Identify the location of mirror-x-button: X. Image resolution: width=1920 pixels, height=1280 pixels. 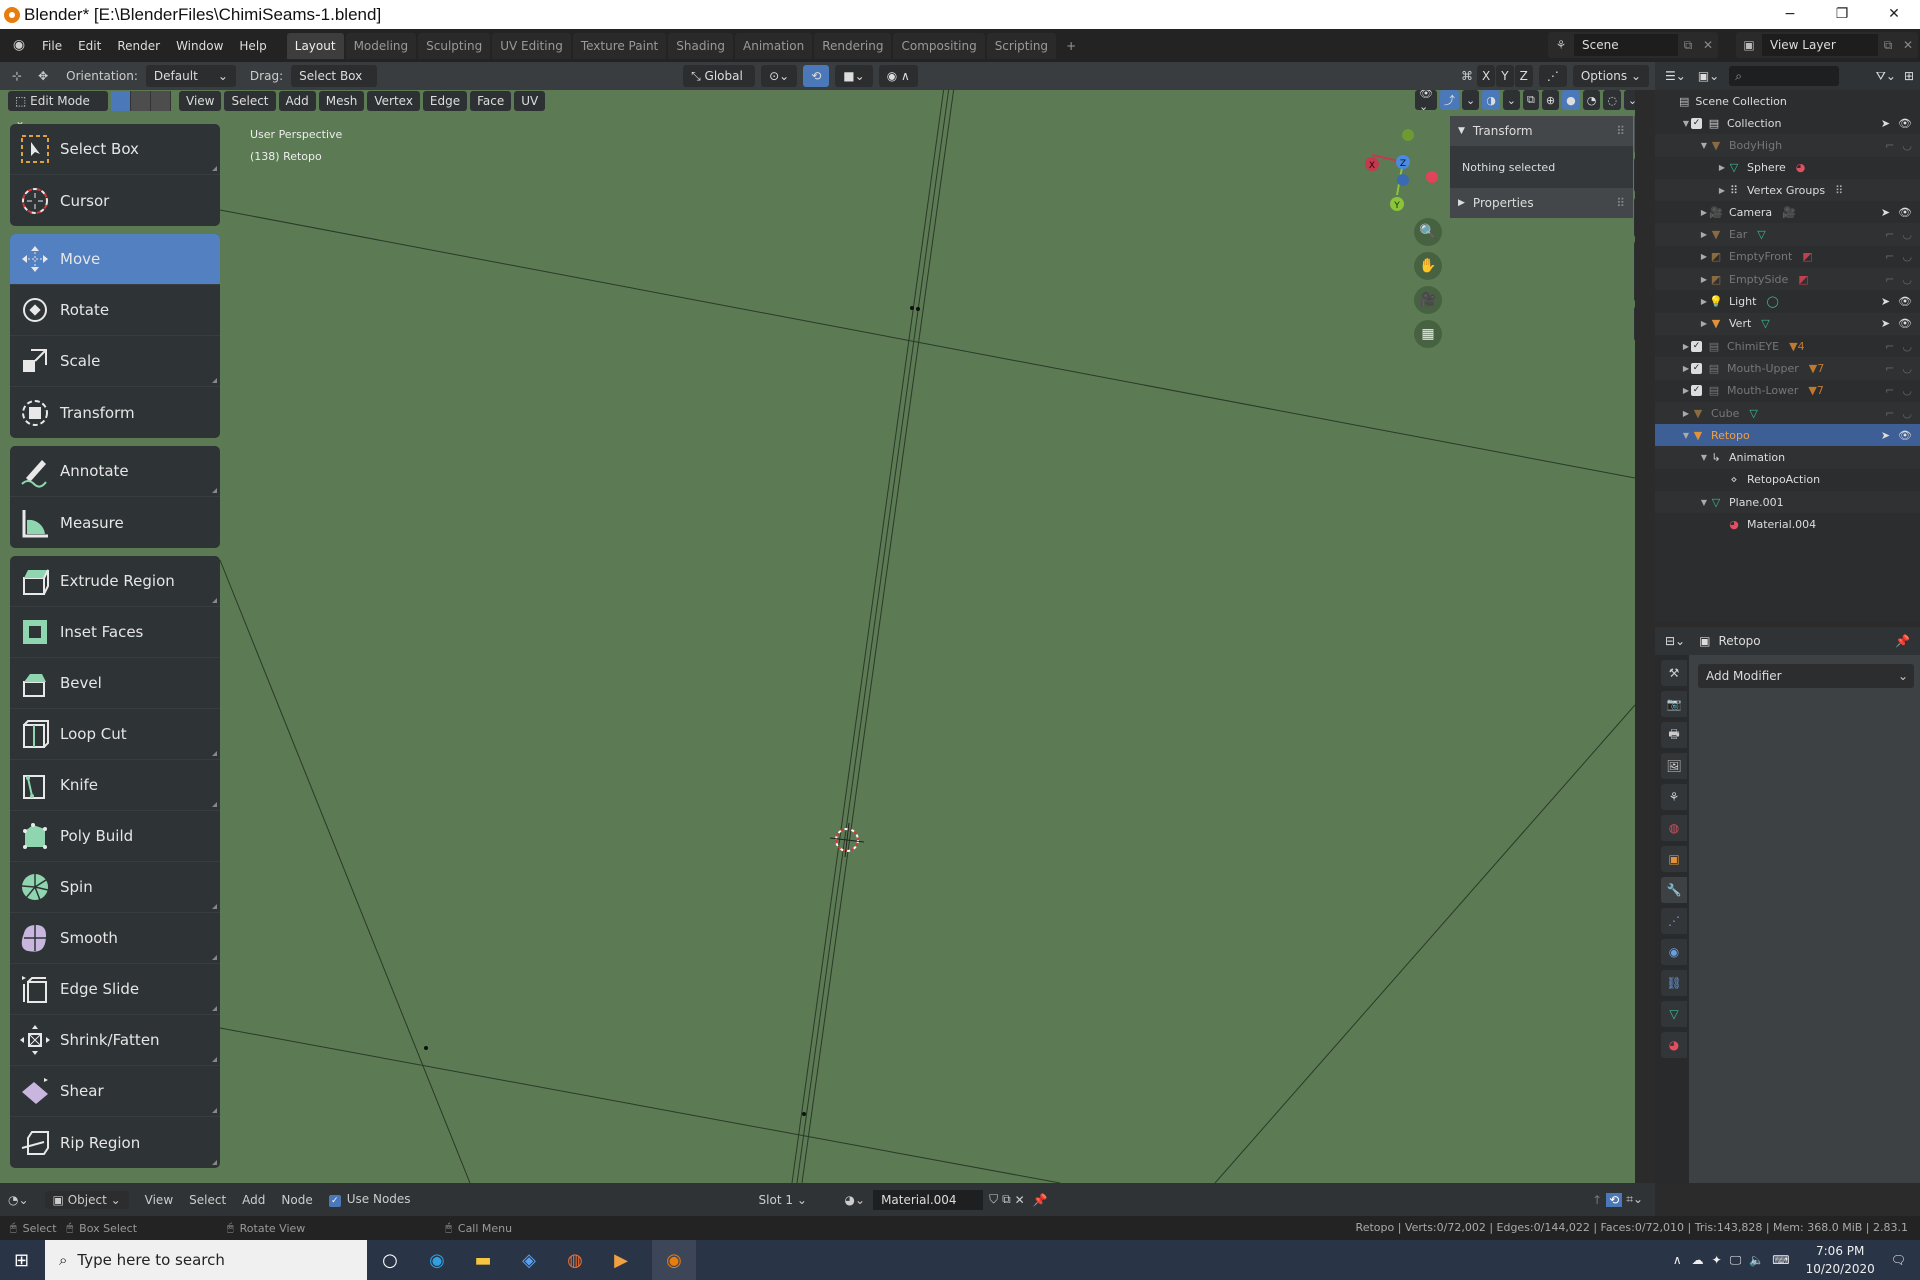
(1486, 76).